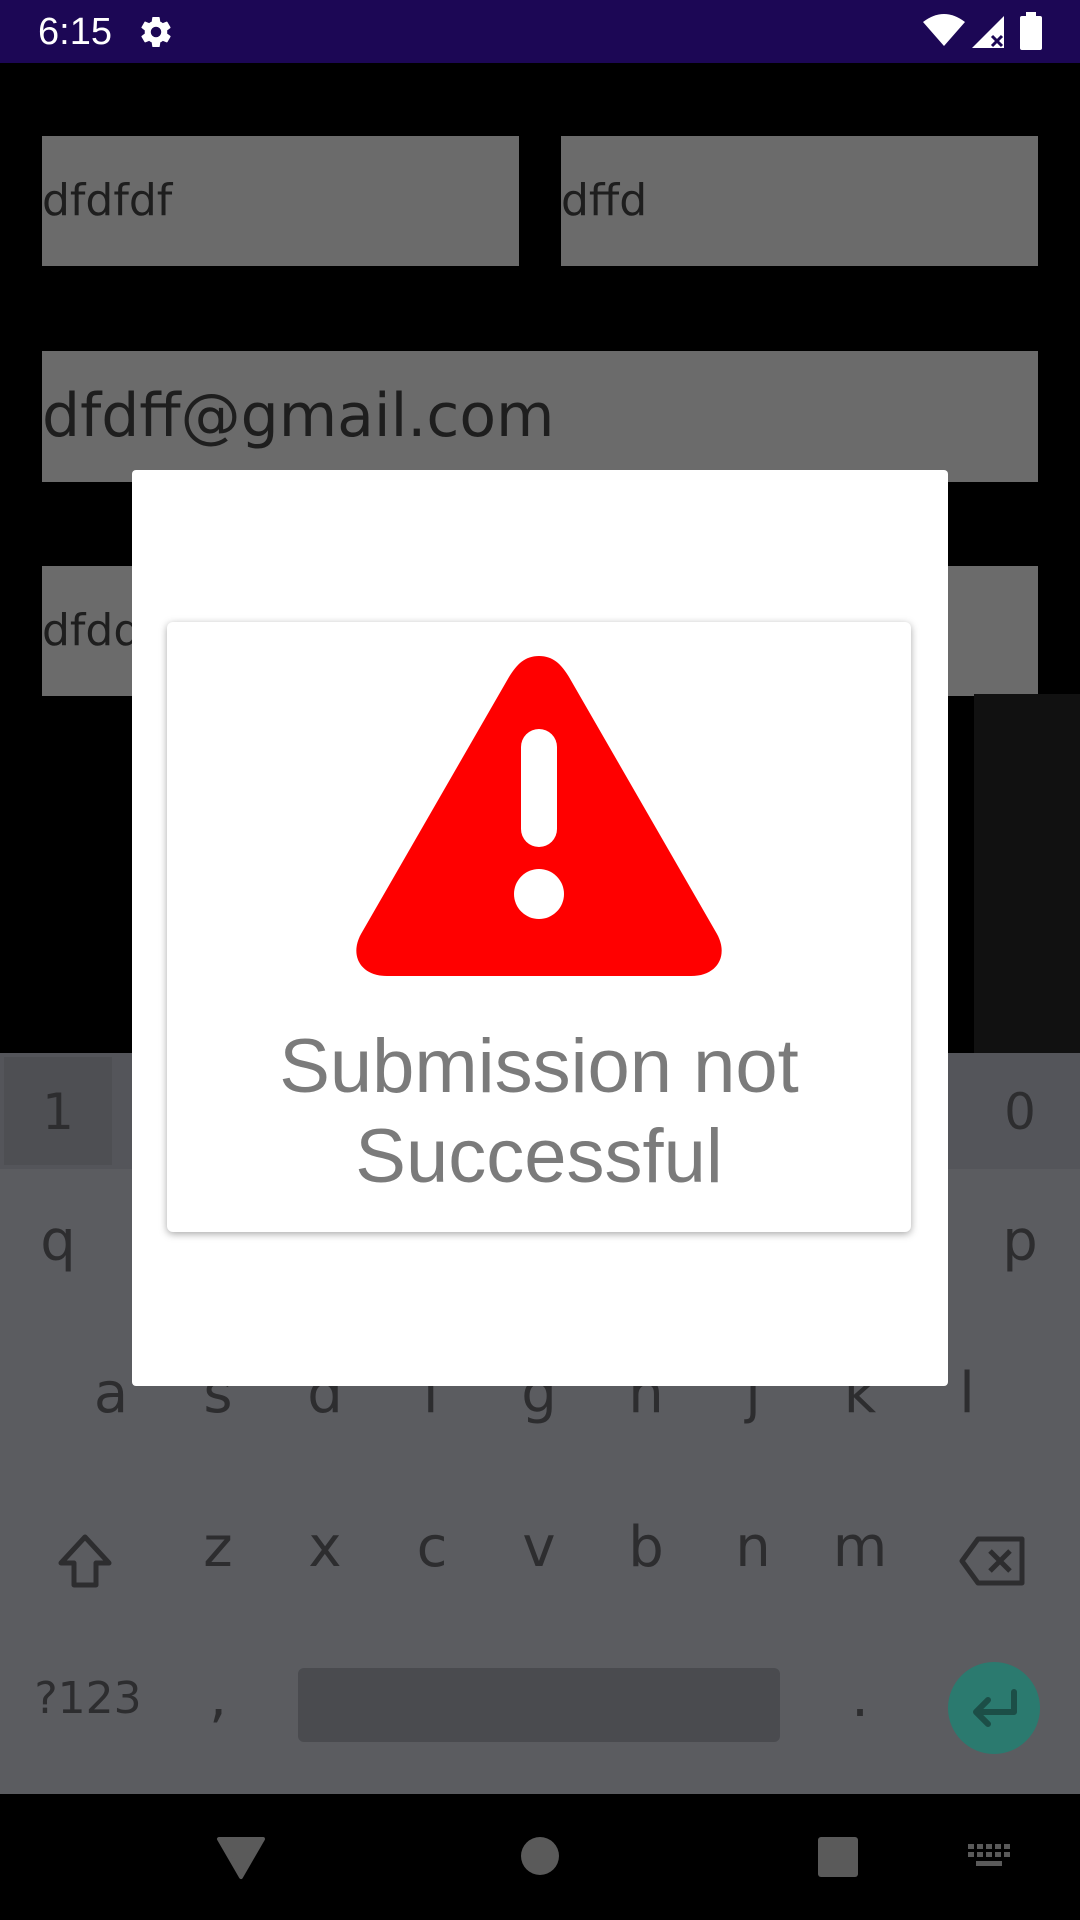  I want to click on gear-icon, so click(156, 32).